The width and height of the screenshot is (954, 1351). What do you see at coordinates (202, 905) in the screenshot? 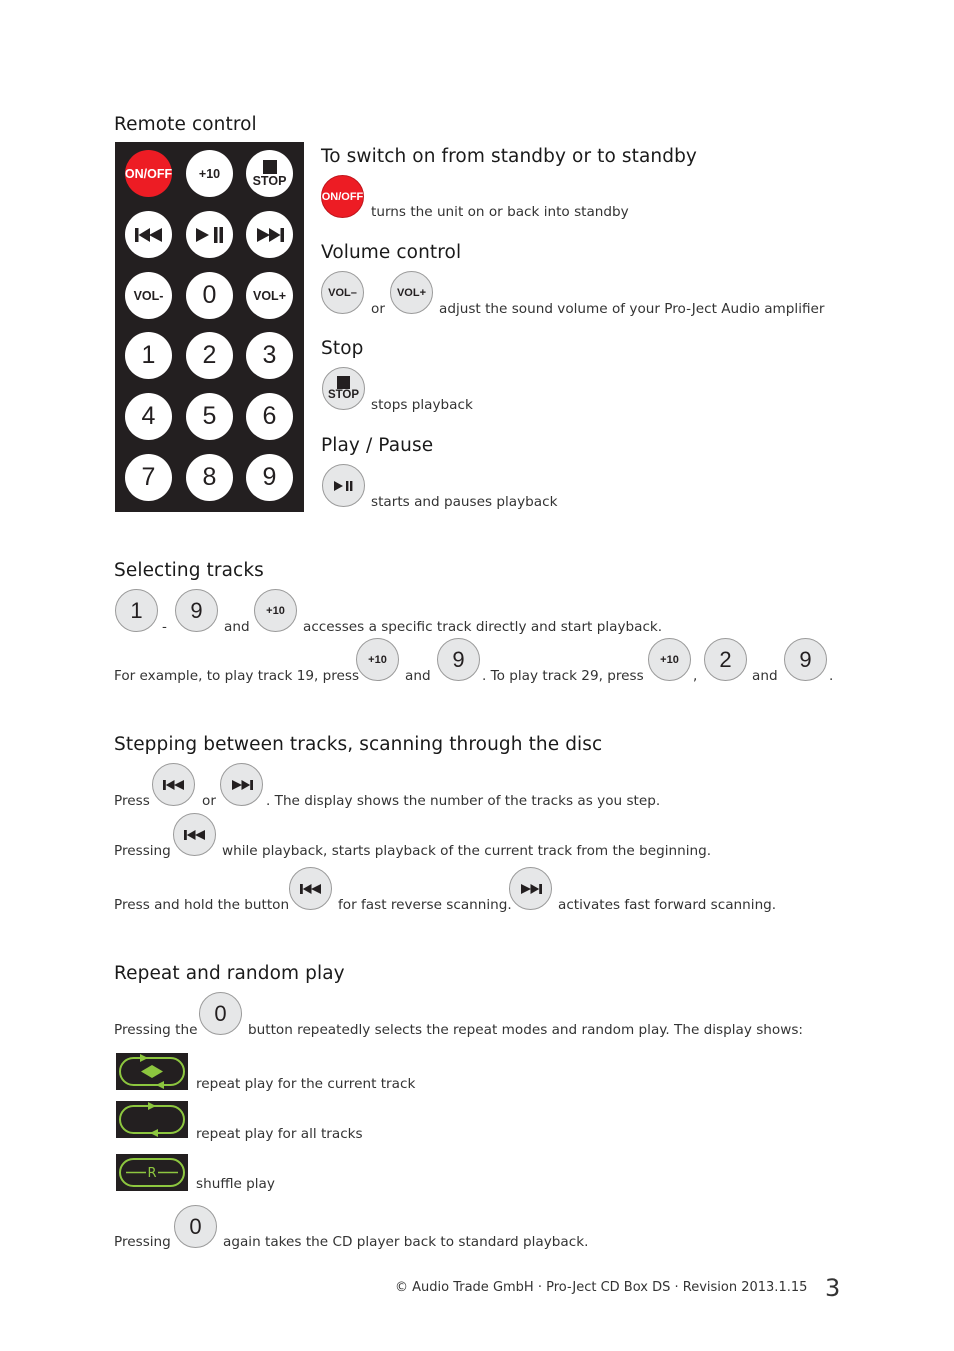
I see `stepping-line3-prefix: Press and hold the button` at bounding box center [202, 905].